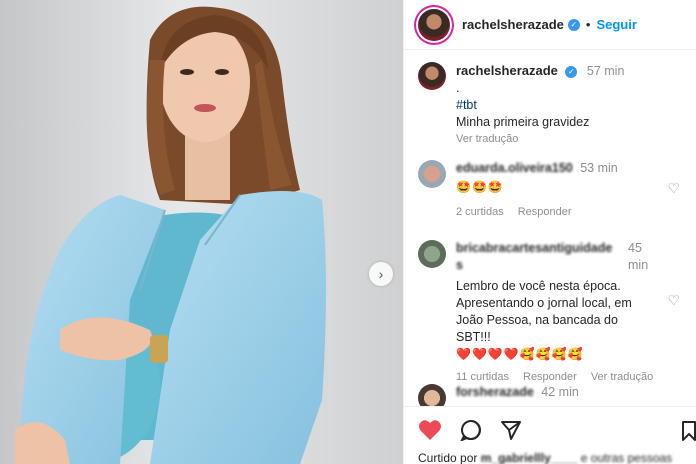 The image size is (696, 464). I want to click on next-photo-button: ›, so click(381, 274).